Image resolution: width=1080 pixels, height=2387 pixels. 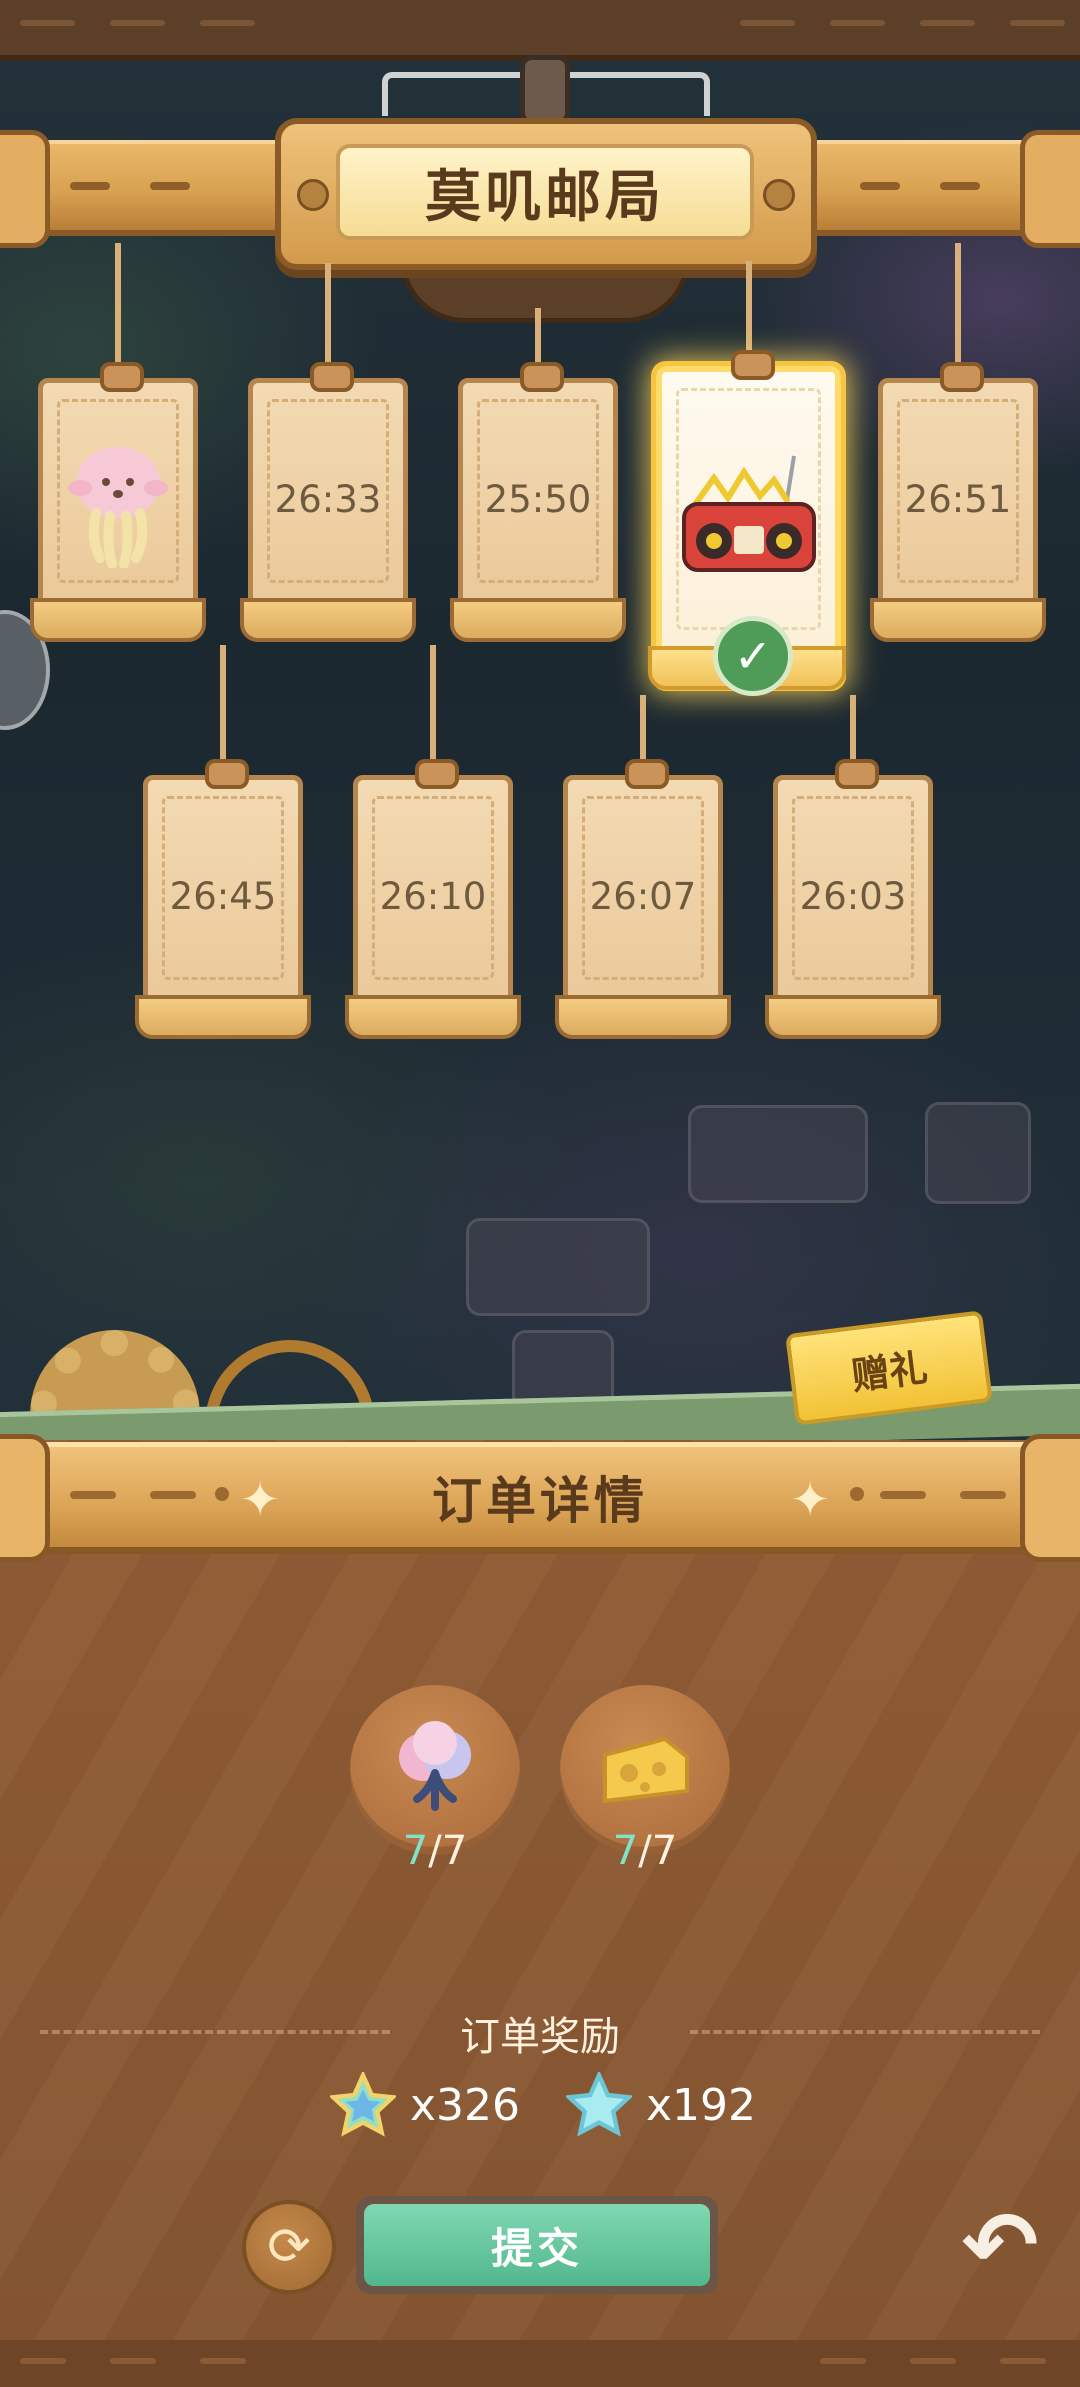 I want to click on order-timer: 26:10, so click(x=433, y=896).